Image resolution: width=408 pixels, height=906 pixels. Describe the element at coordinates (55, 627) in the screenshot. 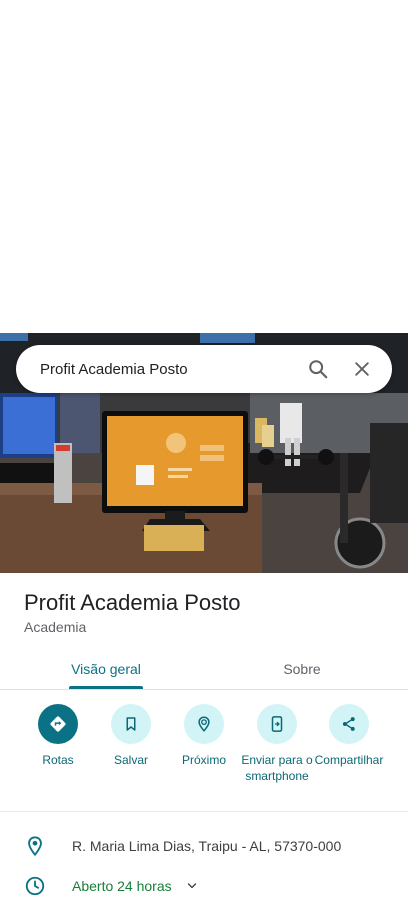

I see `place-category: Academia` at that location.